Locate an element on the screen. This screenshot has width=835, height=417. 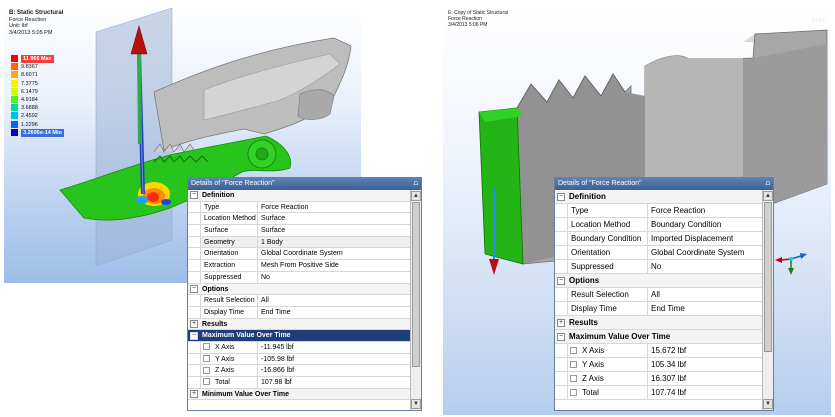
property-value-cell: 15.672 lbf is located at coordinates (705, 350).